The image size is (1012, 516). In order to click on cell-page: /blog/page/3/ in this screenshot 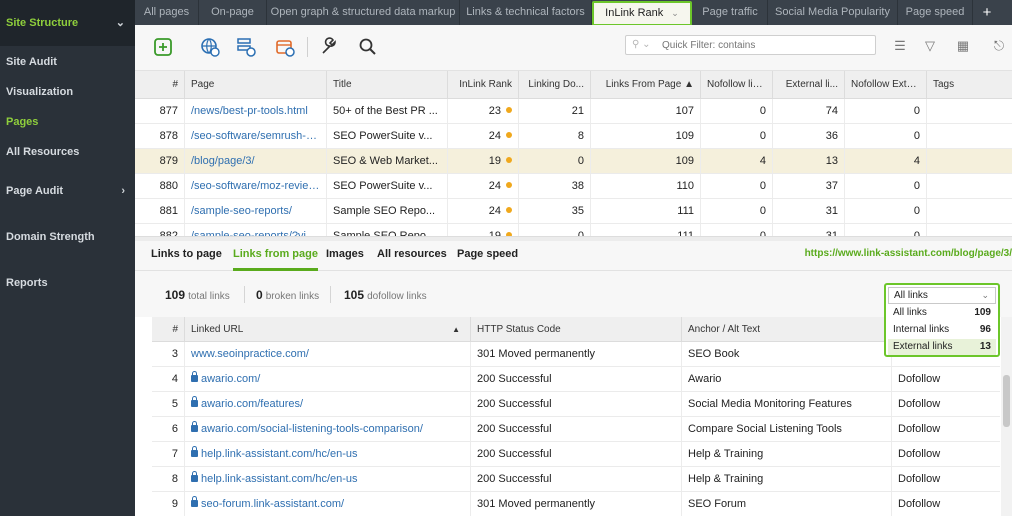, I will do `click(256, 161)`.